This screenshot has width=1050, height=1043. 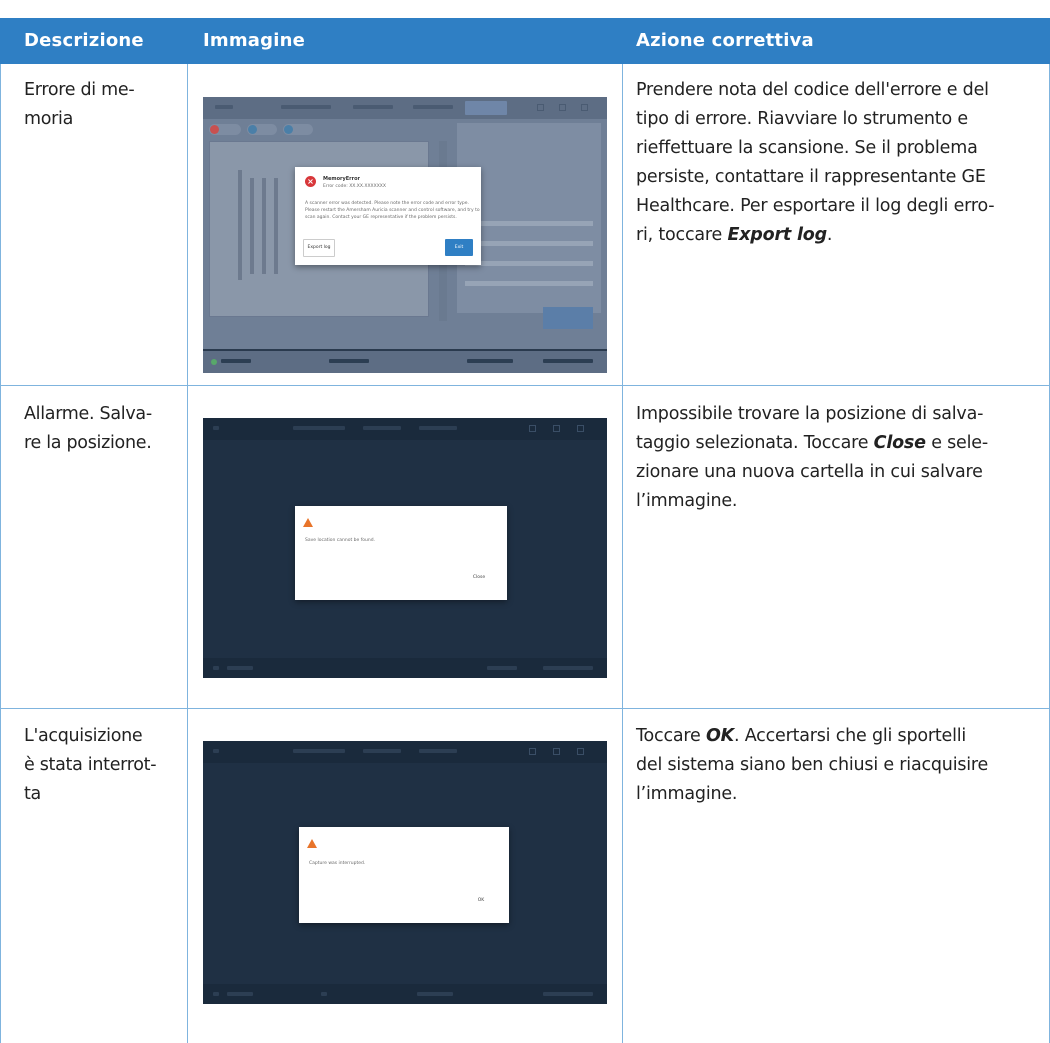 I want to click on desc-line: ta, so click(x=32, y=794).